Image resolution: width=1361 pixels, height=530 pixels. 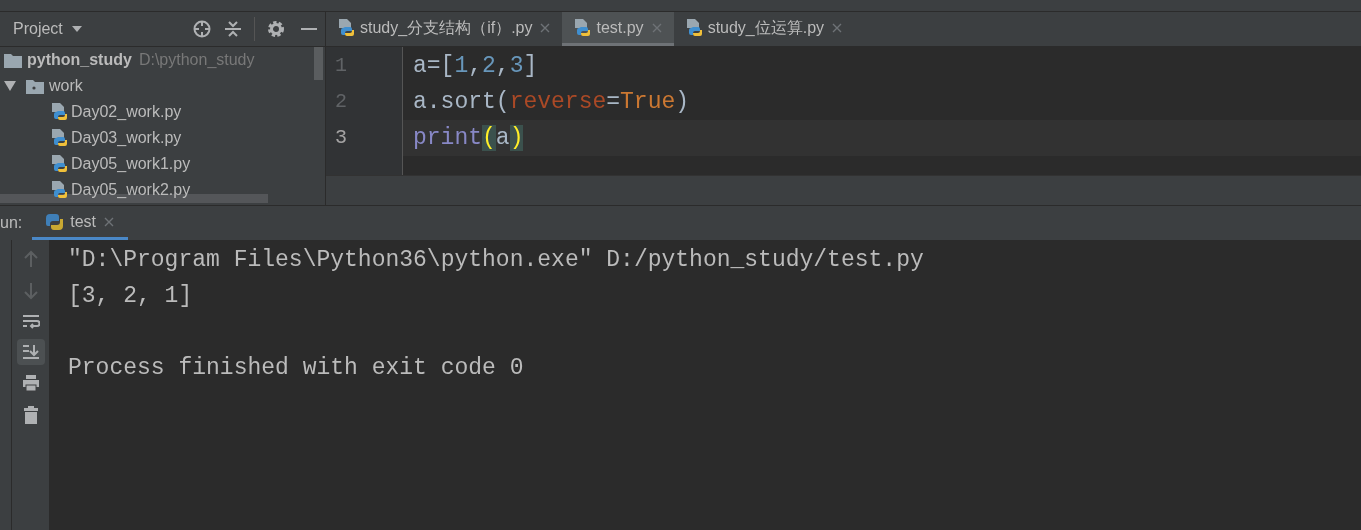 I want to click on tree-item: Day05_work1.py, so click(x=131, y=164).